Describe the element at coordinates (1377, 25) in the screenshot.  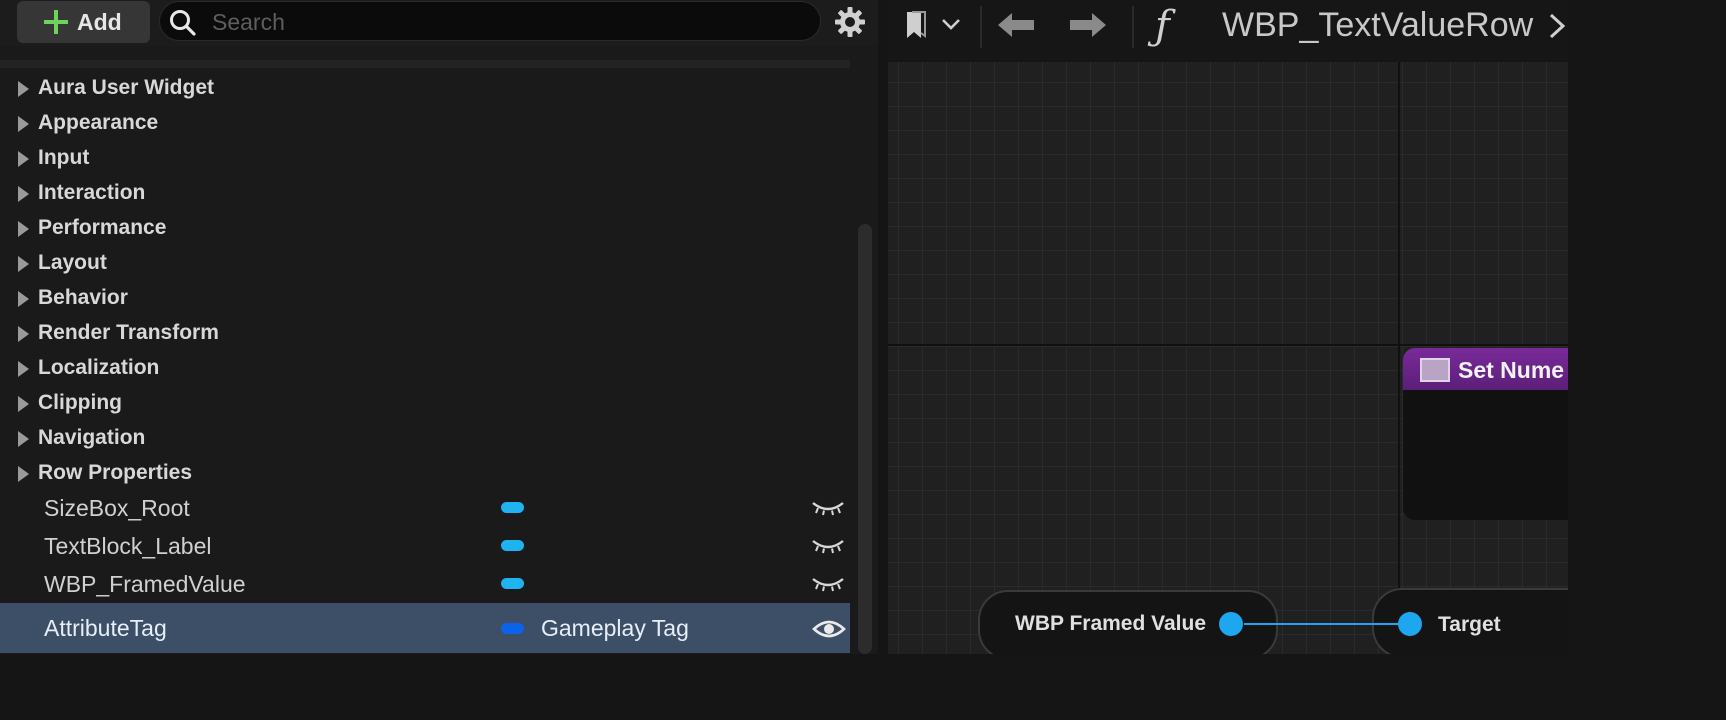
I see `graph-breadcrumb-title: WBP_TextValueRow` at that location.